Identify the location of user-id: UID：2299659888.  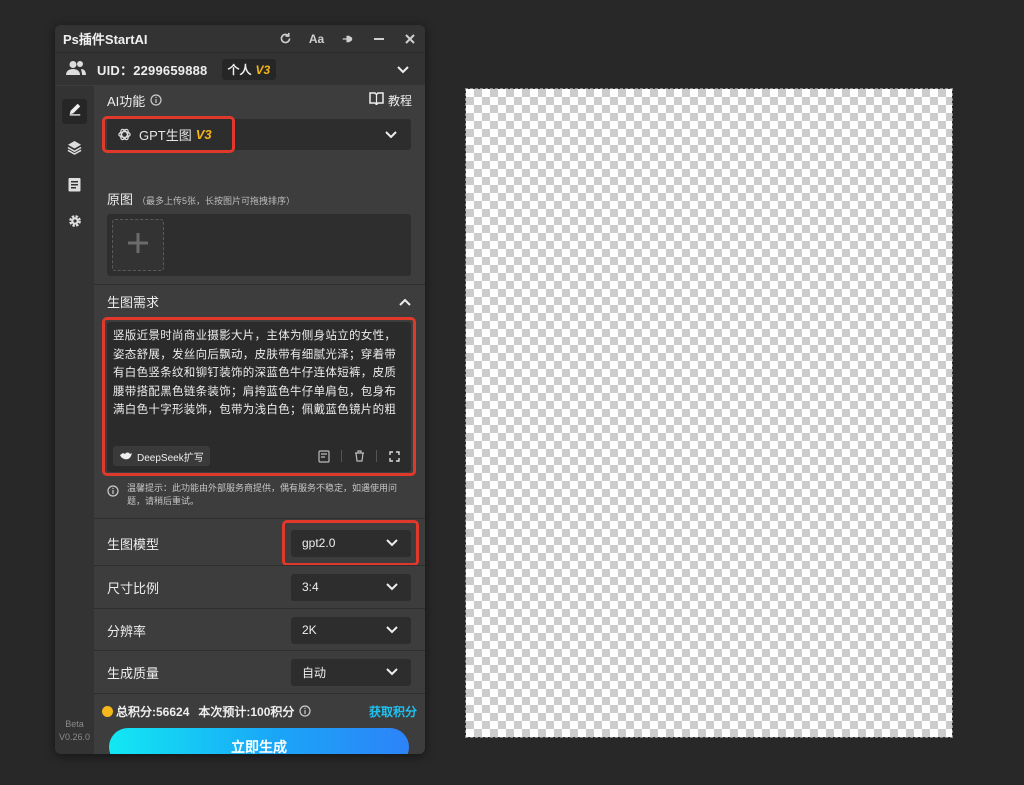
(152, 70).